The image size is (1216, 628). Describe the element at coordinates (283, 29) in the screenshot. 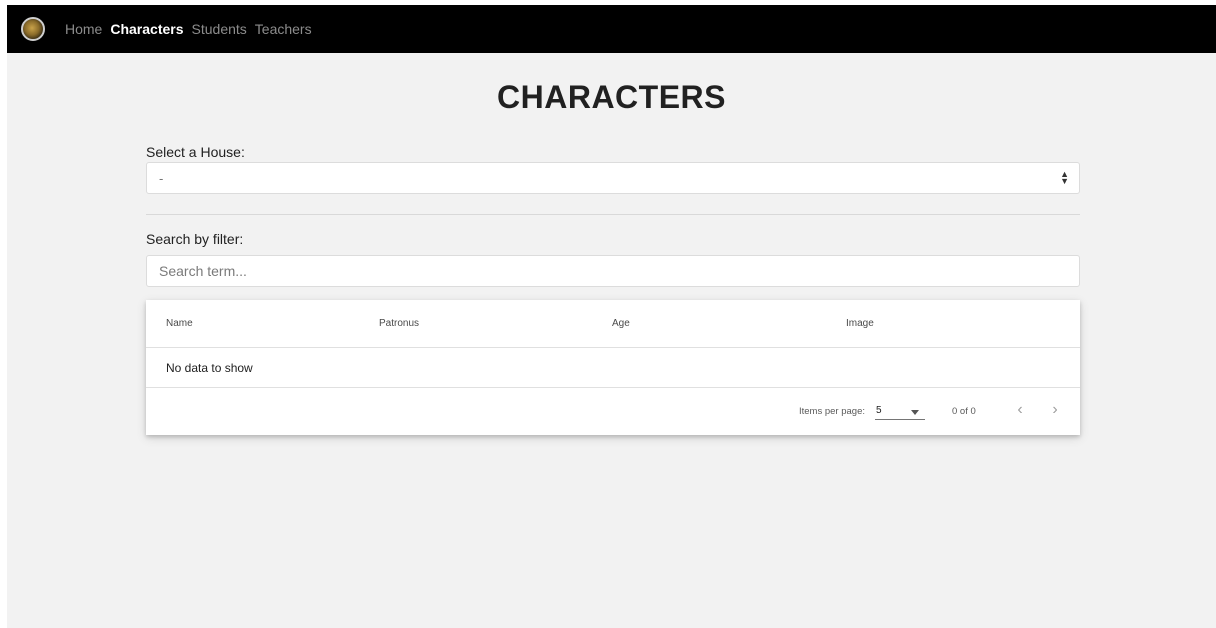

I see `nav-link-teachers: Teachers` at that location.